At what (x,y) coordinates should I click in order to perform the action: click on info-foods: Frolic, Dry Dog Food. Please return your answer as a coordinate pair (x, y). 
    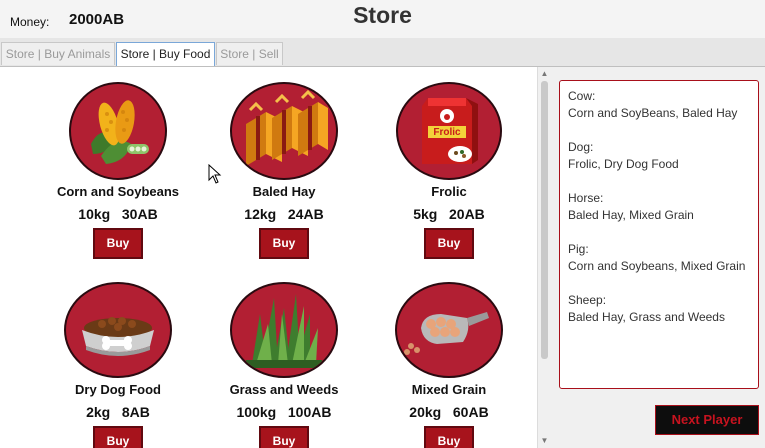
    Looking at the image, I should click on (623, 164).